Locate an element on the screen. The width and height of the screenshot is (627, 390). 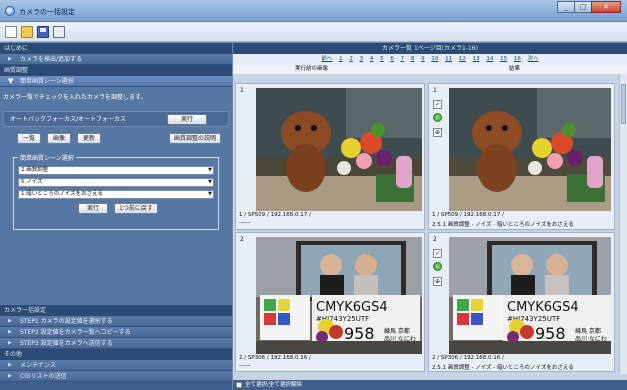
nav-step1-label: STEP1 カメラの設定値を選択する is located at coordinates (66, 321).